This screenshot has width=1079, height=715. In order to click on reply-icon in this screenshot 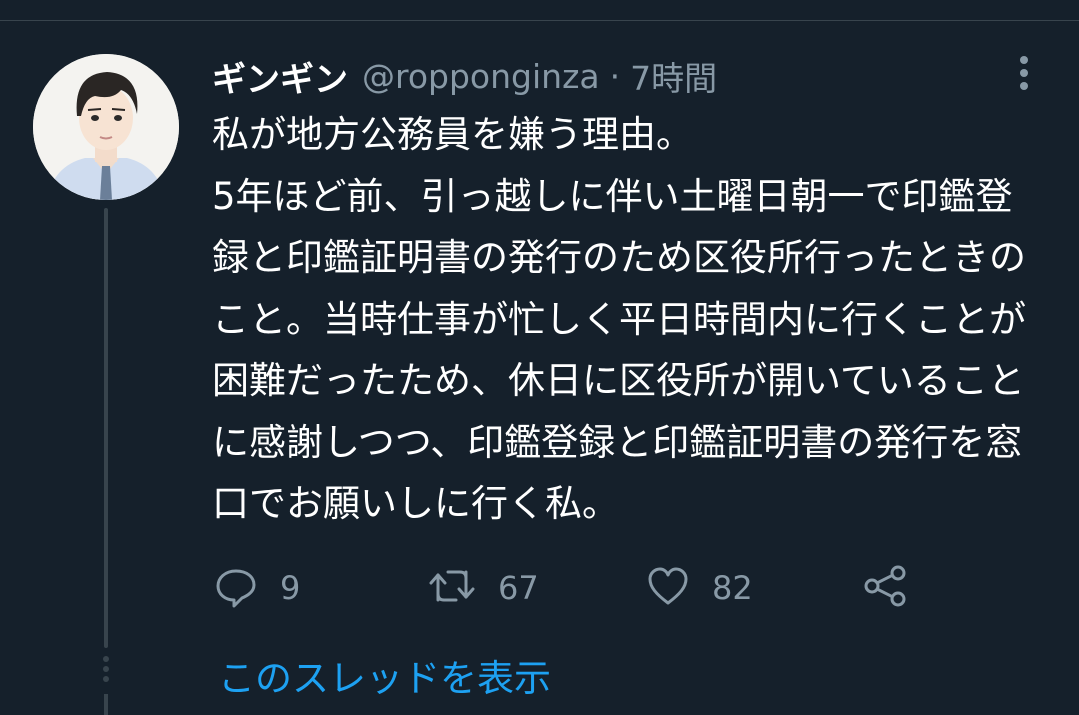, I will do `click(236, 588)`.